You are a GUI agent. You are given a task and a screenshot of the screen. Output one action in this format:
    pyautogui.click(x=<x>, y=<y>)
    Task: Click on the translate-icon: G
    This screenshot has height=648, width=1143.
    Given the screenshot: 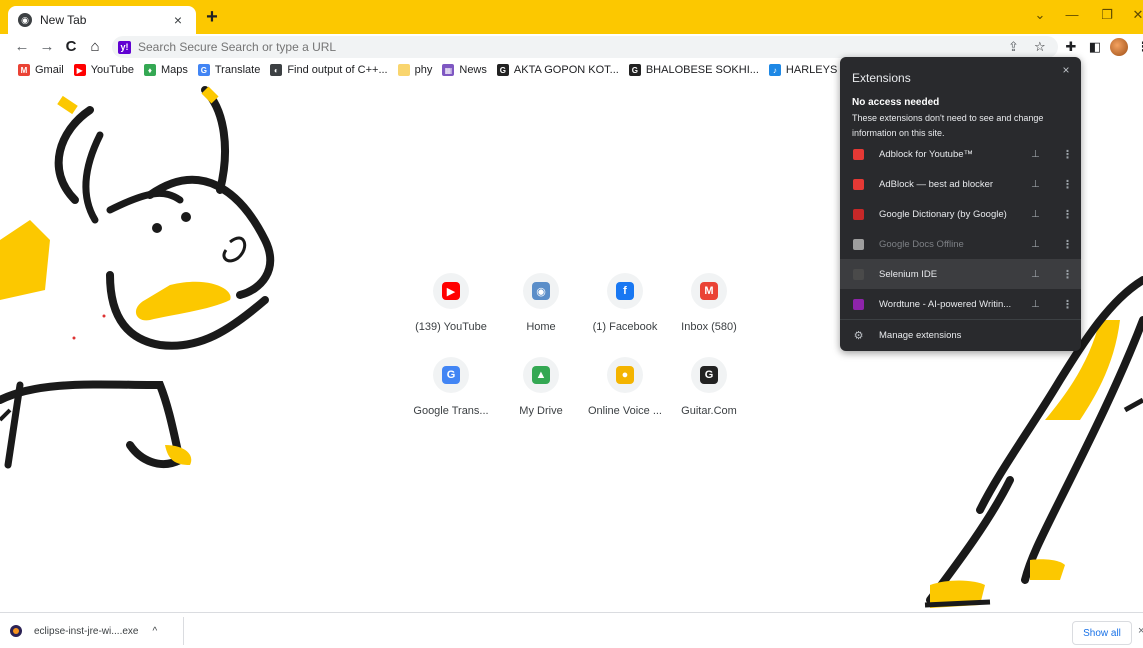 What is the action you would take?
    pyautogui.click(x=451, y=375)
    